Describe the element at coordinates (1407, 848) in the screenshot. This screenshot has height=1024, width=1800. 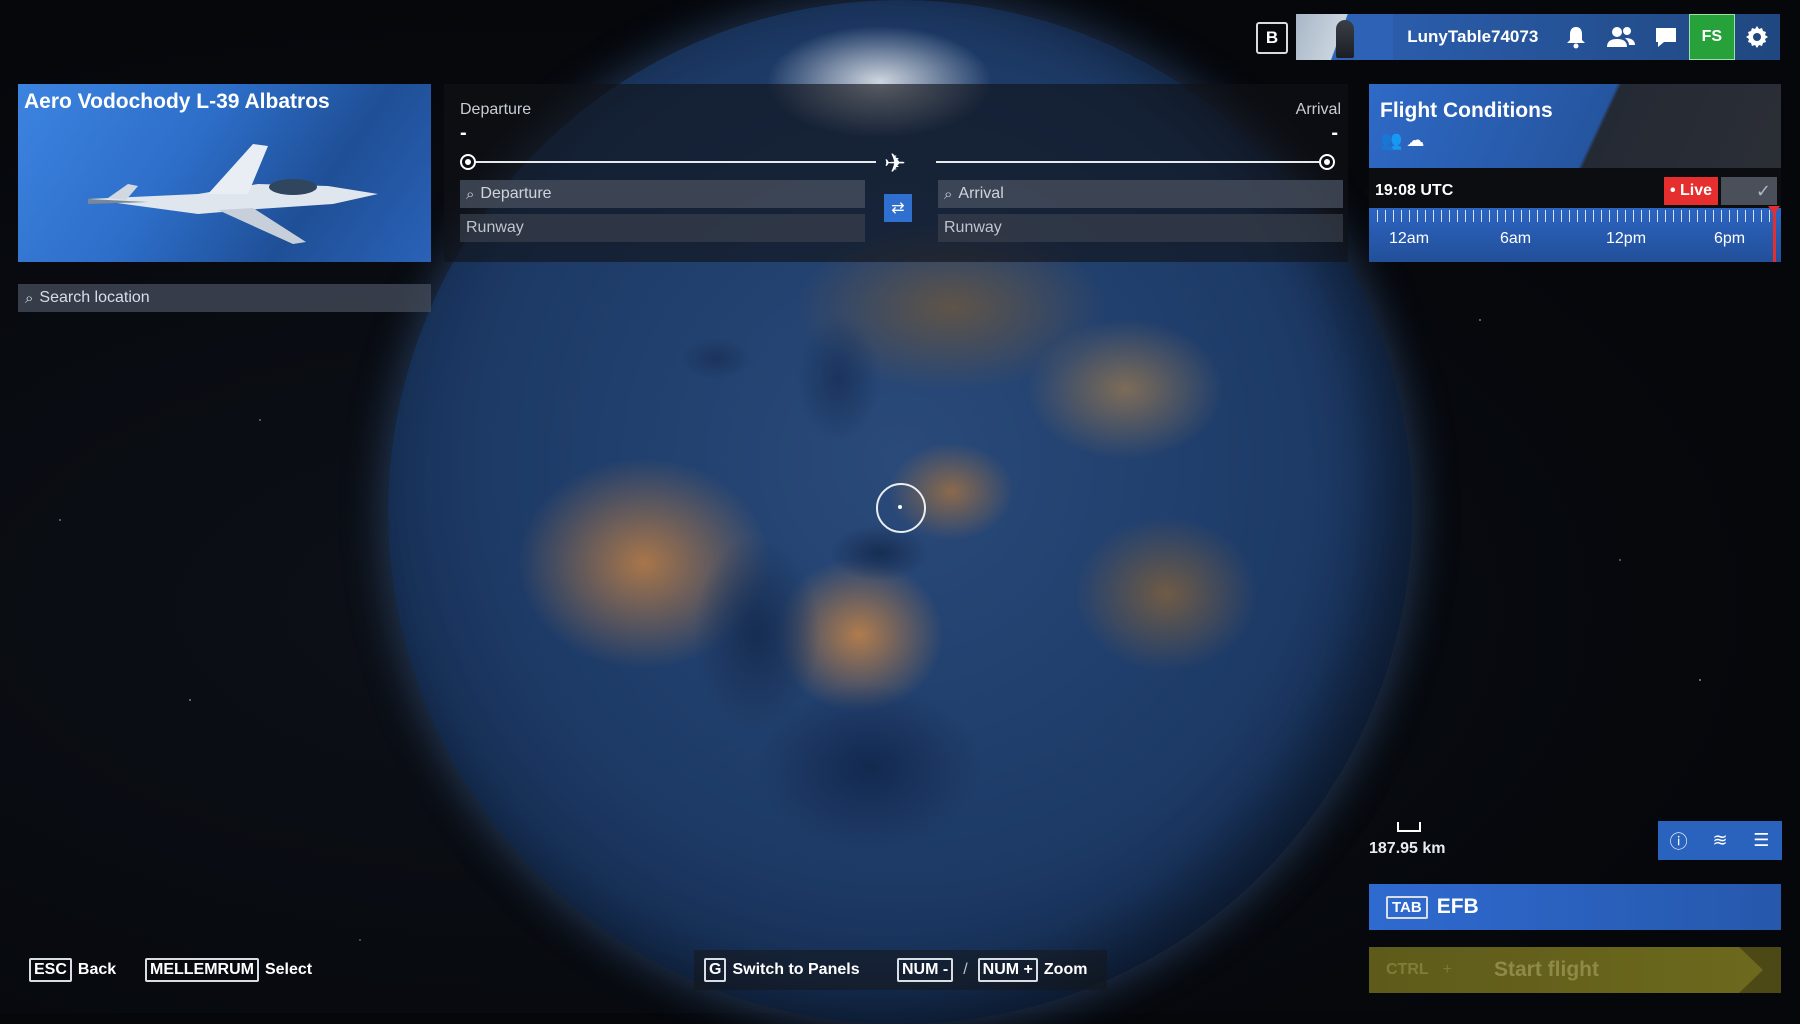
I see `scale-distance: 187.95 km` at that location.